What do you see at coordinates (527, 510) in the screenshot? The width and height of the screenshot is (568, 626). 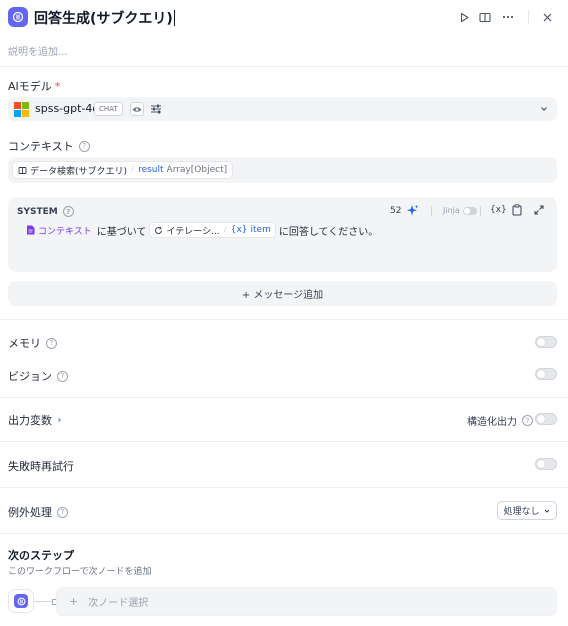 I see `error-handling-select: 処理なし` at bounding box center [527, 510].